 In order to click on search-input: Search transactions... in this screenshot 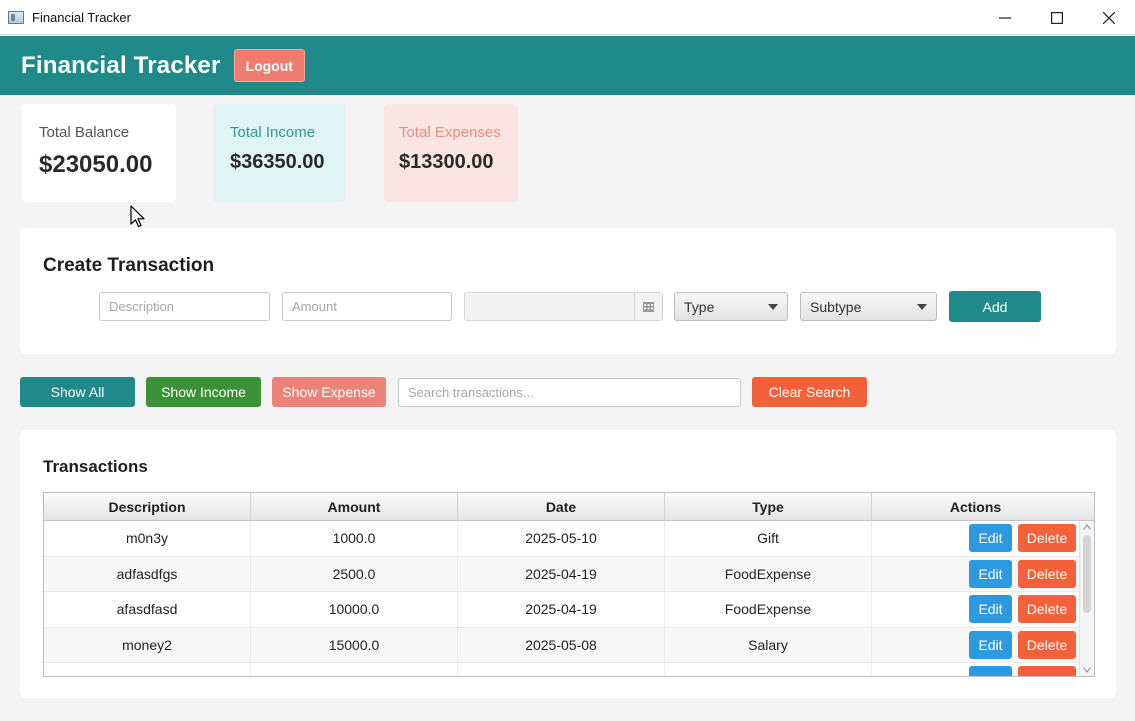, I will do `click(569, 392)`.